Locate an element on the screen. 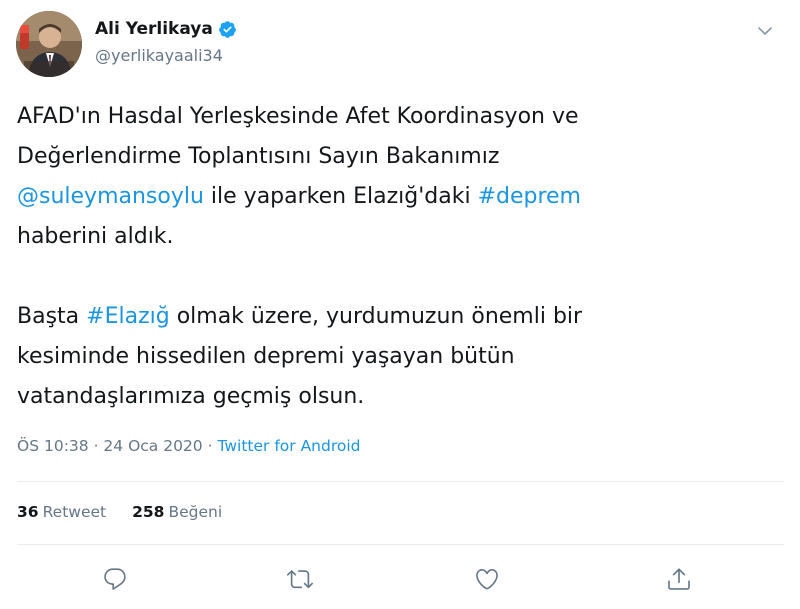  author-name-text: Ali Yerlikaya is located at coordinates (154, 29).